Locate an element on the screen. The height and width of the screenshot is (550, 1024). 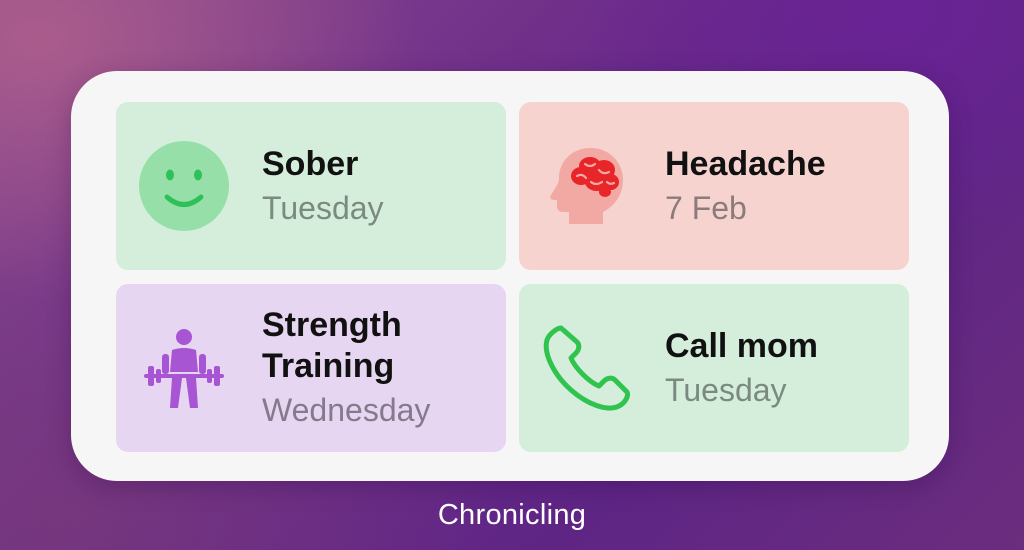
app-label: Chronicling is located at coordinates (512, 515).